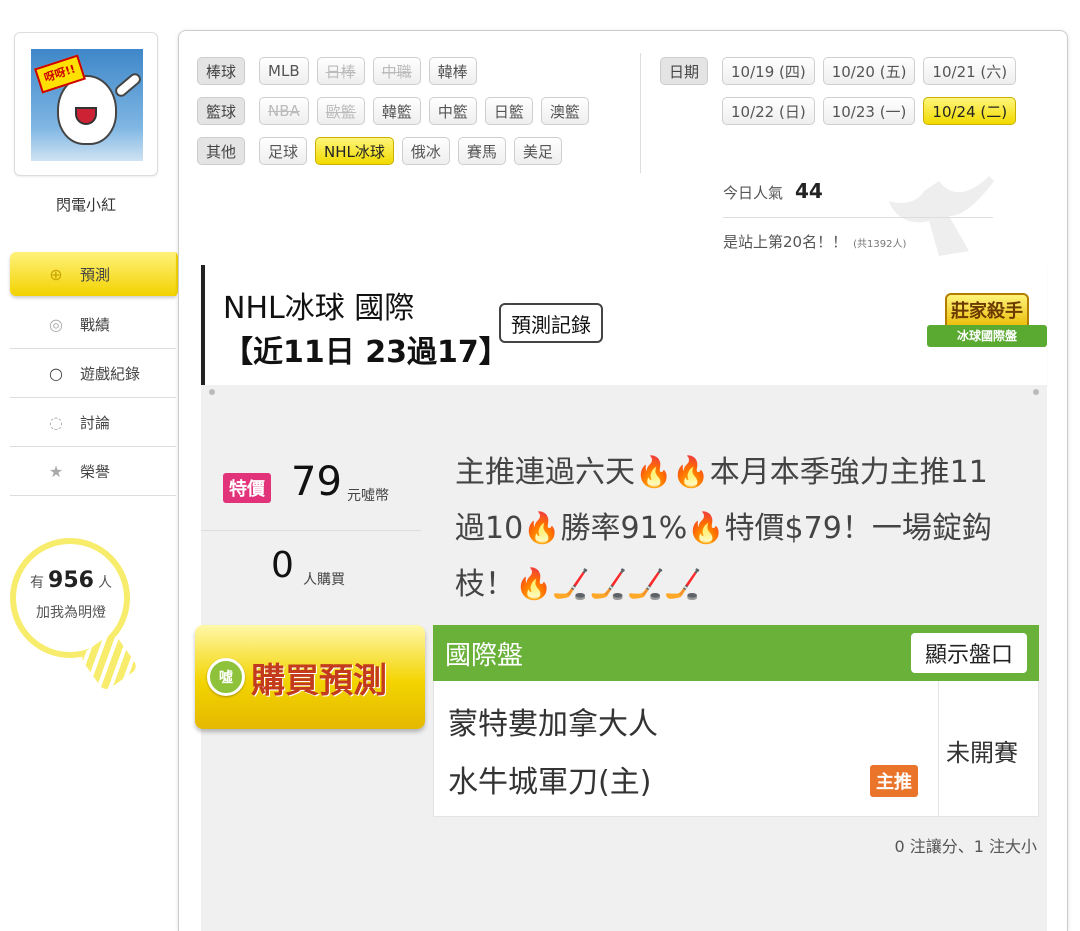  What do you see at coordinates (553, 724) in the screenshot?
I see `team-away: 蒙特婁加拿大人` at bounding box center [553, 724].